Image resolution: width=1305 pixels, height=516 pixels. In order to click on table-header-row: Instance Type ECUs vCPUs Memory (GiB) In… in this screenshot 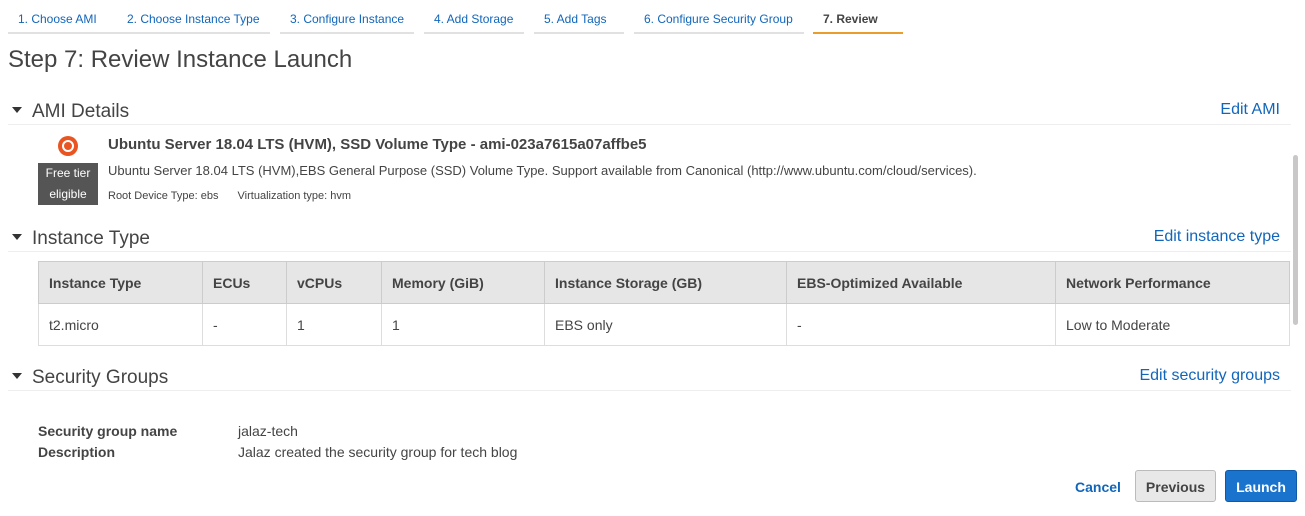, I will do `click(664, 282)`.